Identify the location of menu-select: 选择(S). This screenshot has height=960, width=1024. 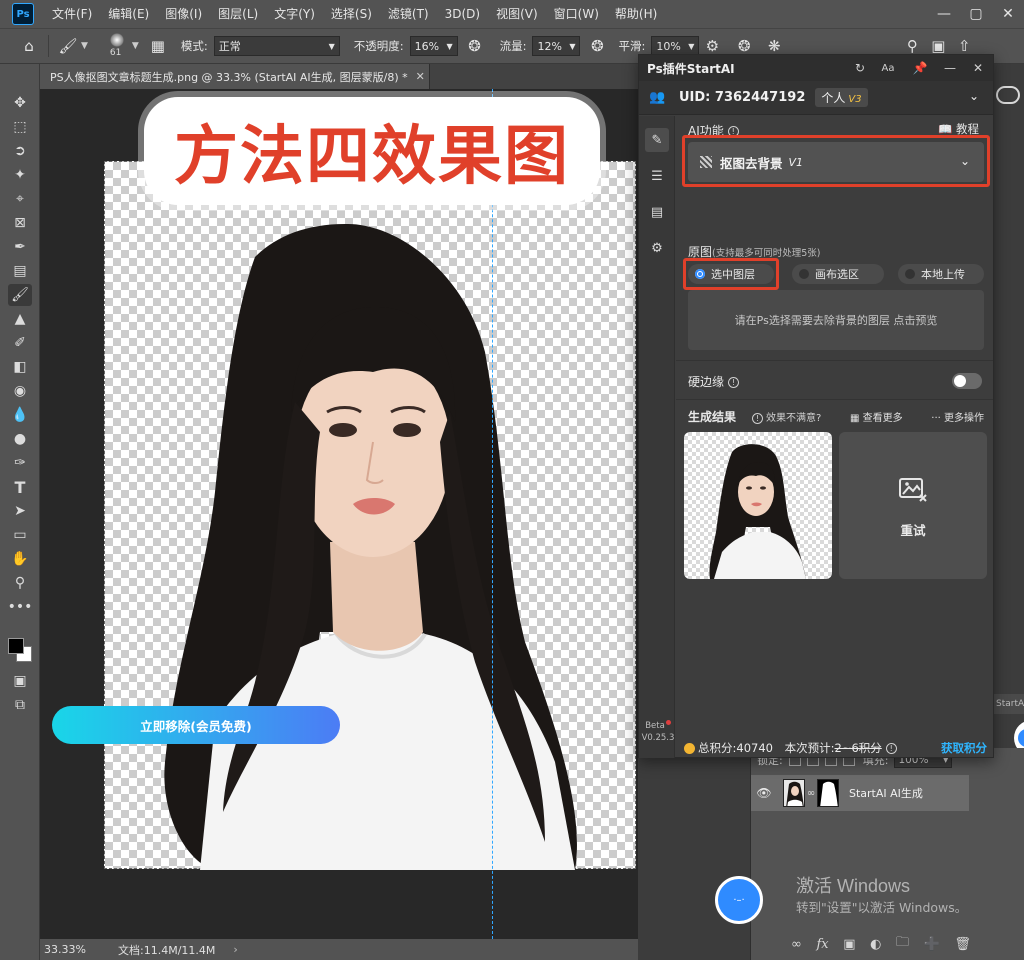
(351, 14).